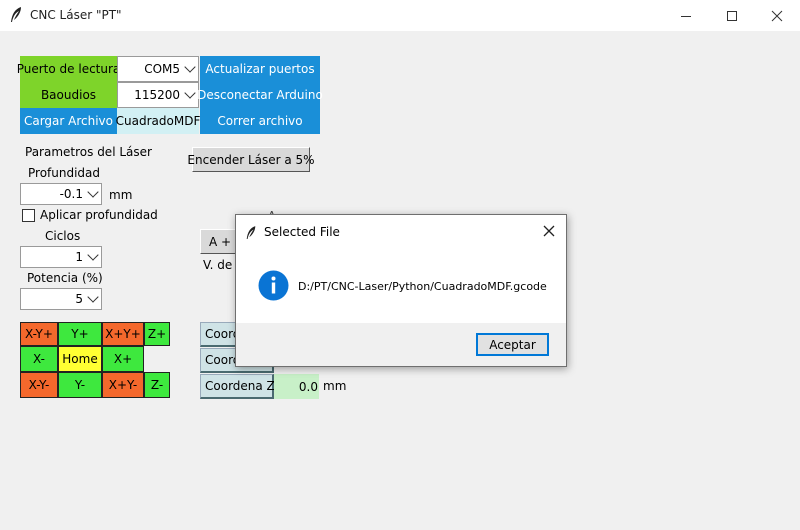  I want to click on load-file-button: Cargar Archivo, so click(68, 121).